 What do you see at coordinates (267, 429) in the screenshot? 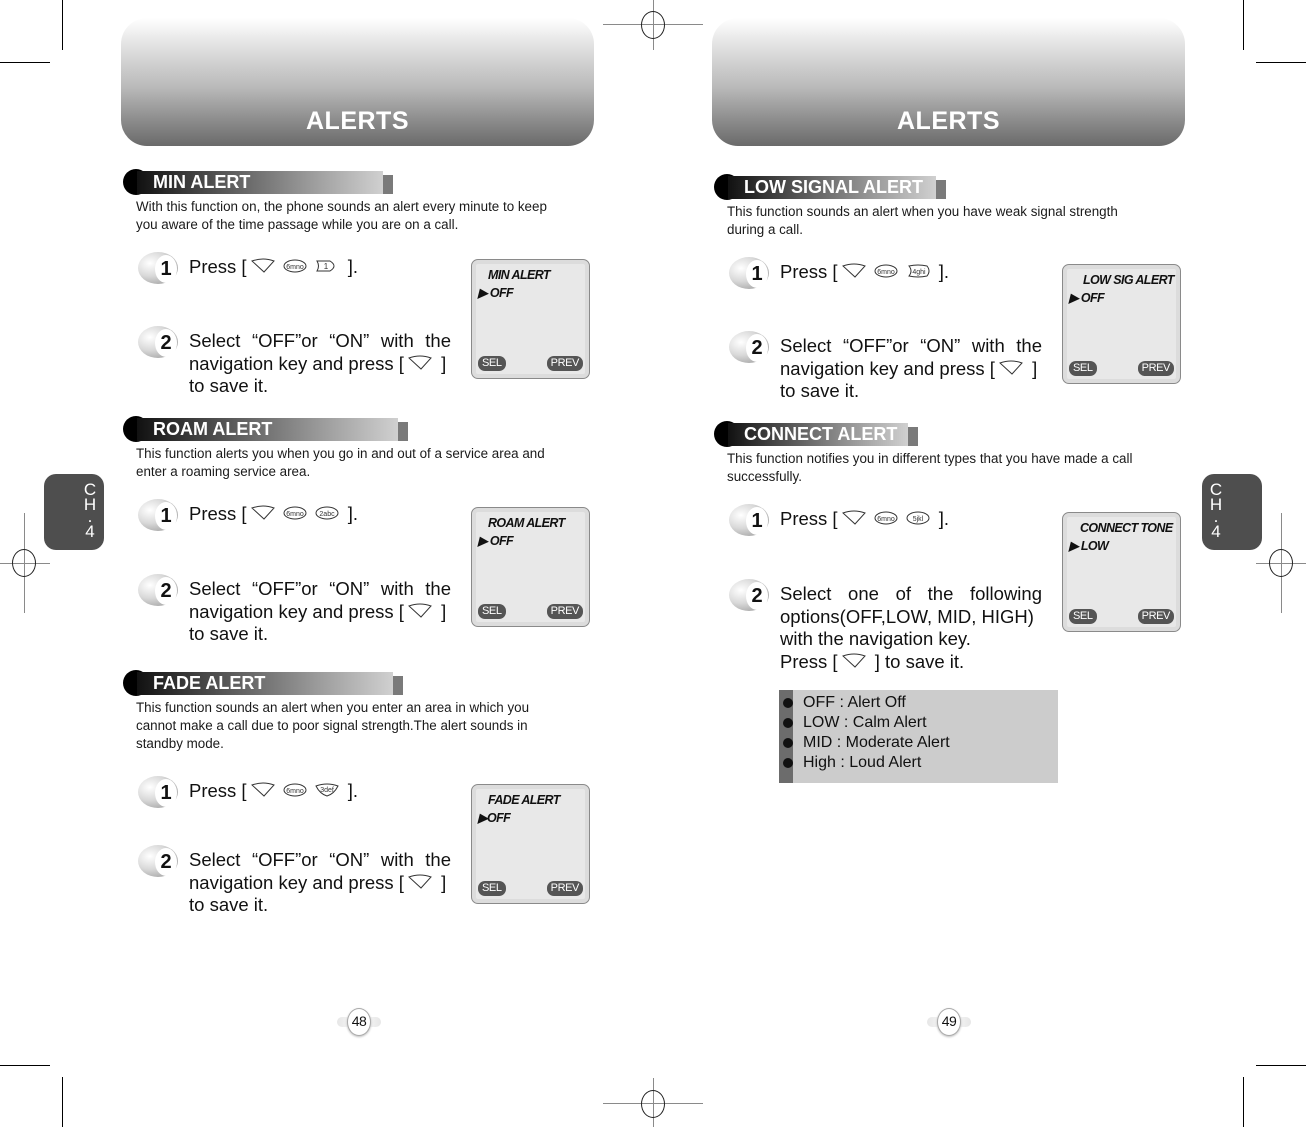
I see `section-title: ROAM ALERT` at bounding box center [267, 429].